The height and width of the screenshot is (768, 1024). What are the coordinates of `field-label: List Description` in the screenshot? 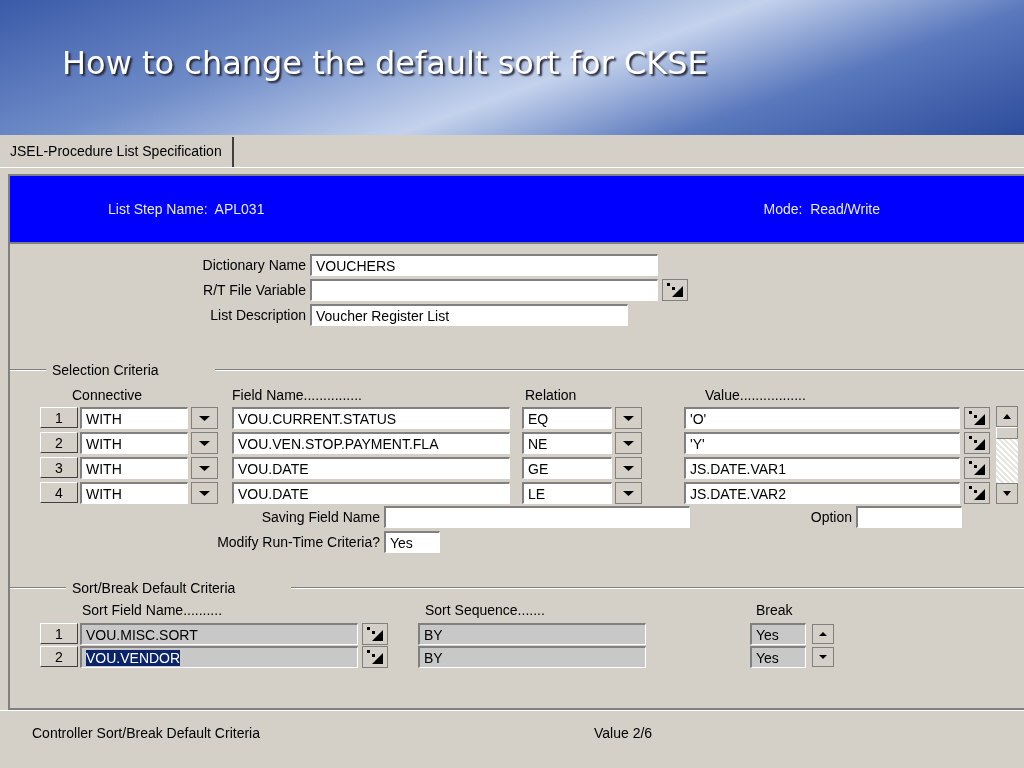 It's located at (258, 315).